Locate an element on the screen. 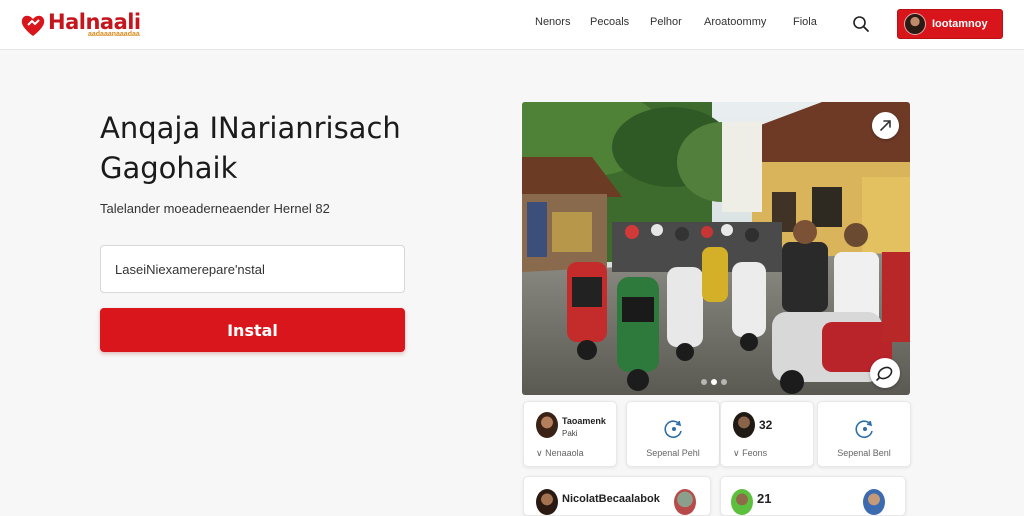 This screenshot has width=1024, height=516. brand-logo: Halnaali aadaaanaaadaa is located at coordinates (85, 26).